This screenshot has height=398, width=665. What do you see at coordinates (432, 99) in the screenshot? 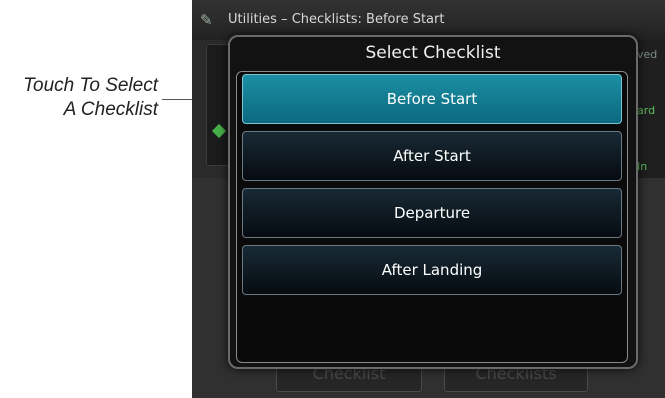
I see `checklist-item-before-start: Before Start` at bounding box center [432, 99].